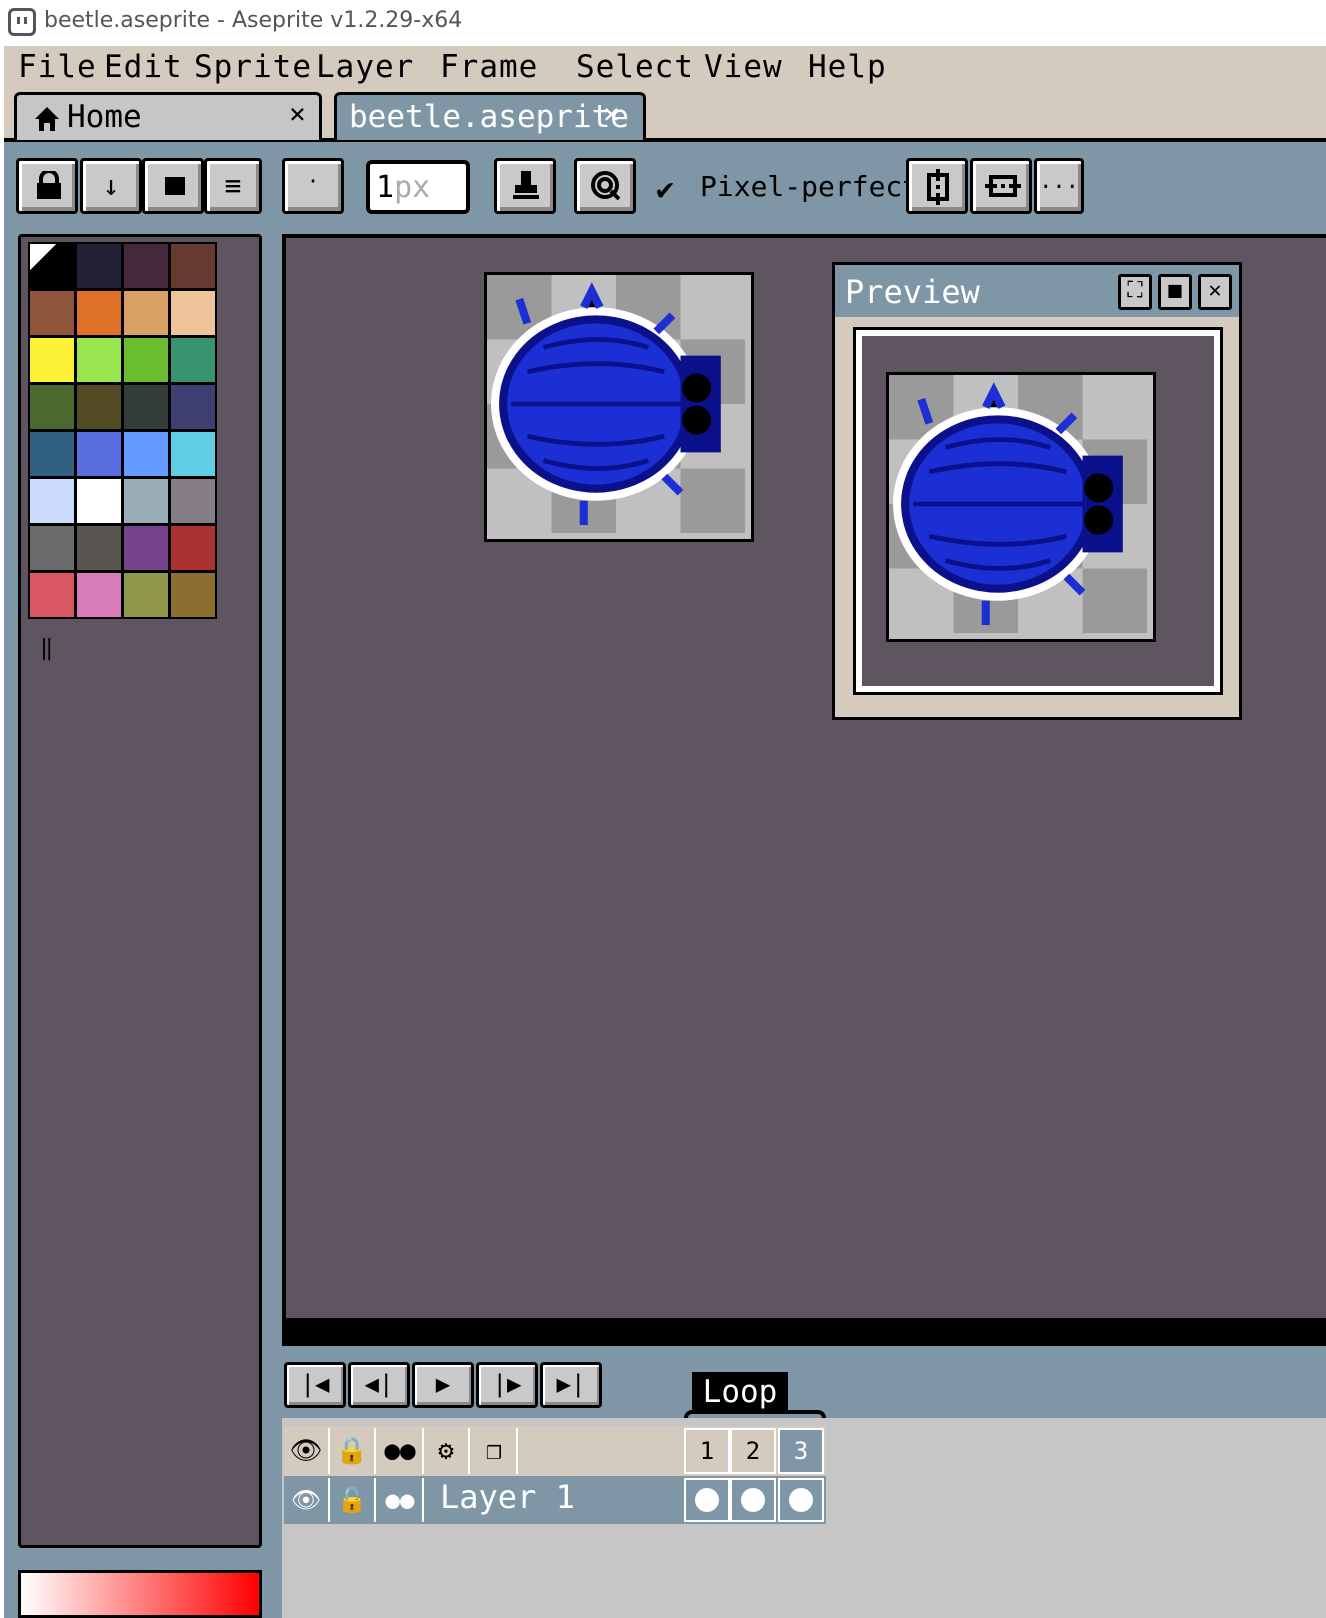  What do you see at coordinates (847, 67) in the screenshot?
I see `menu-help: Help` at bounding box center [847, 67].